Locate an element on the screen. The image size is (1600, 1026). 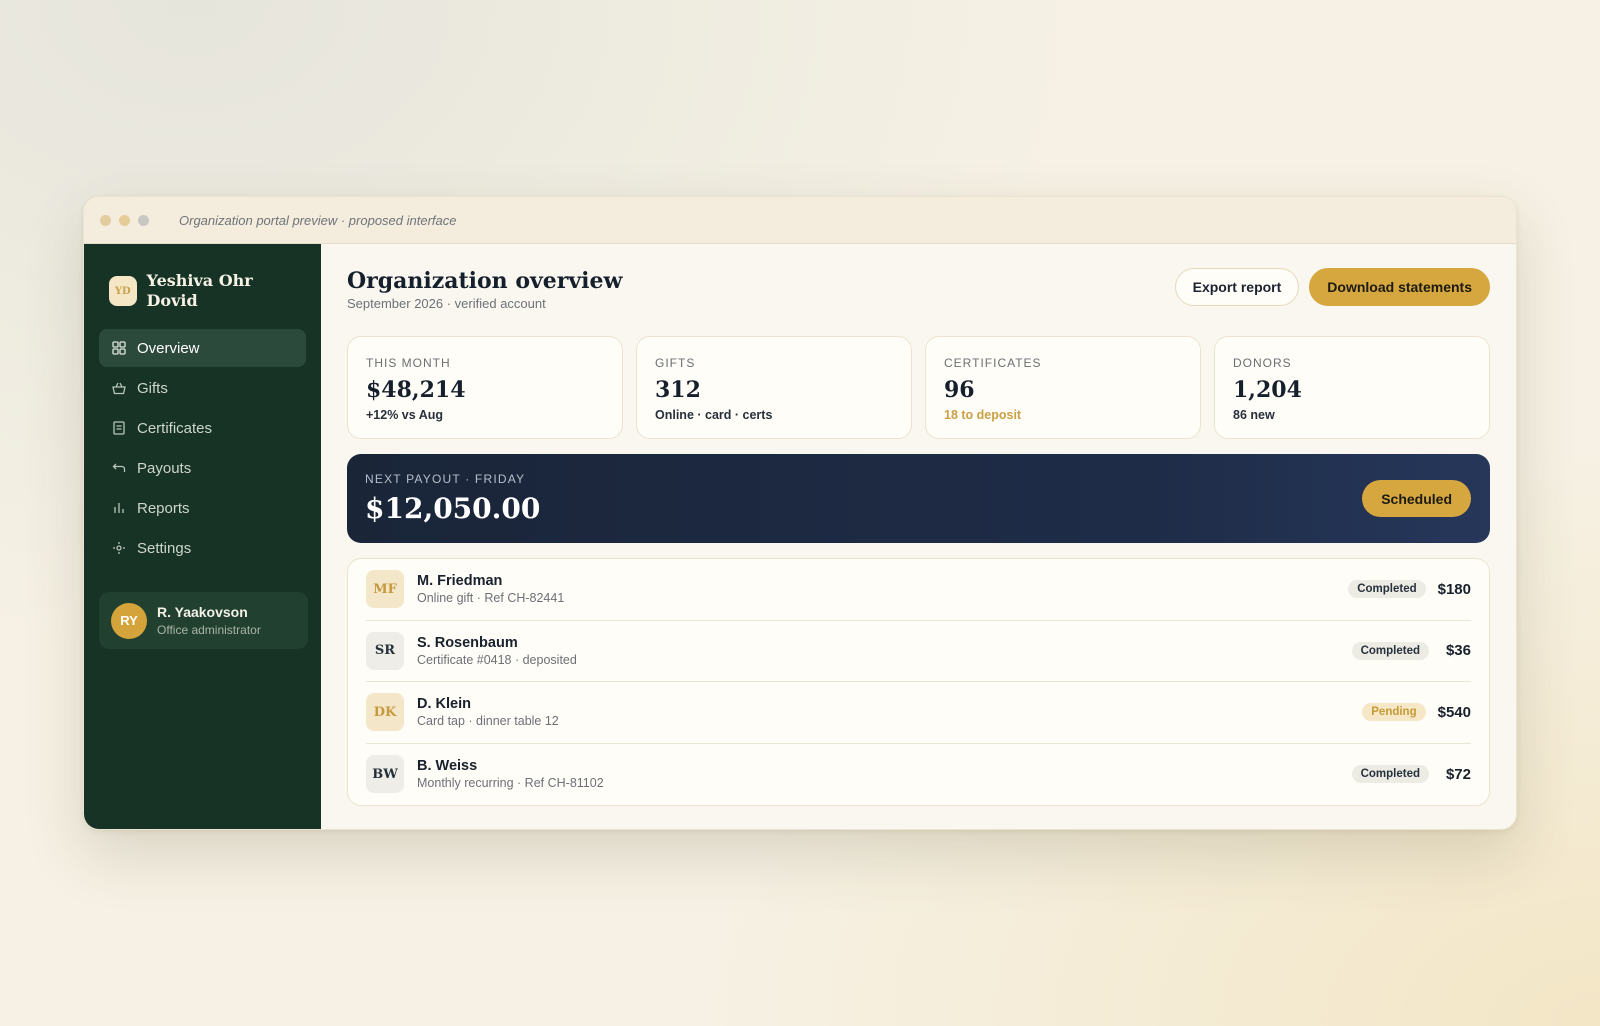
user-name: R. Yaakovson is located at coordinates (202, 612).